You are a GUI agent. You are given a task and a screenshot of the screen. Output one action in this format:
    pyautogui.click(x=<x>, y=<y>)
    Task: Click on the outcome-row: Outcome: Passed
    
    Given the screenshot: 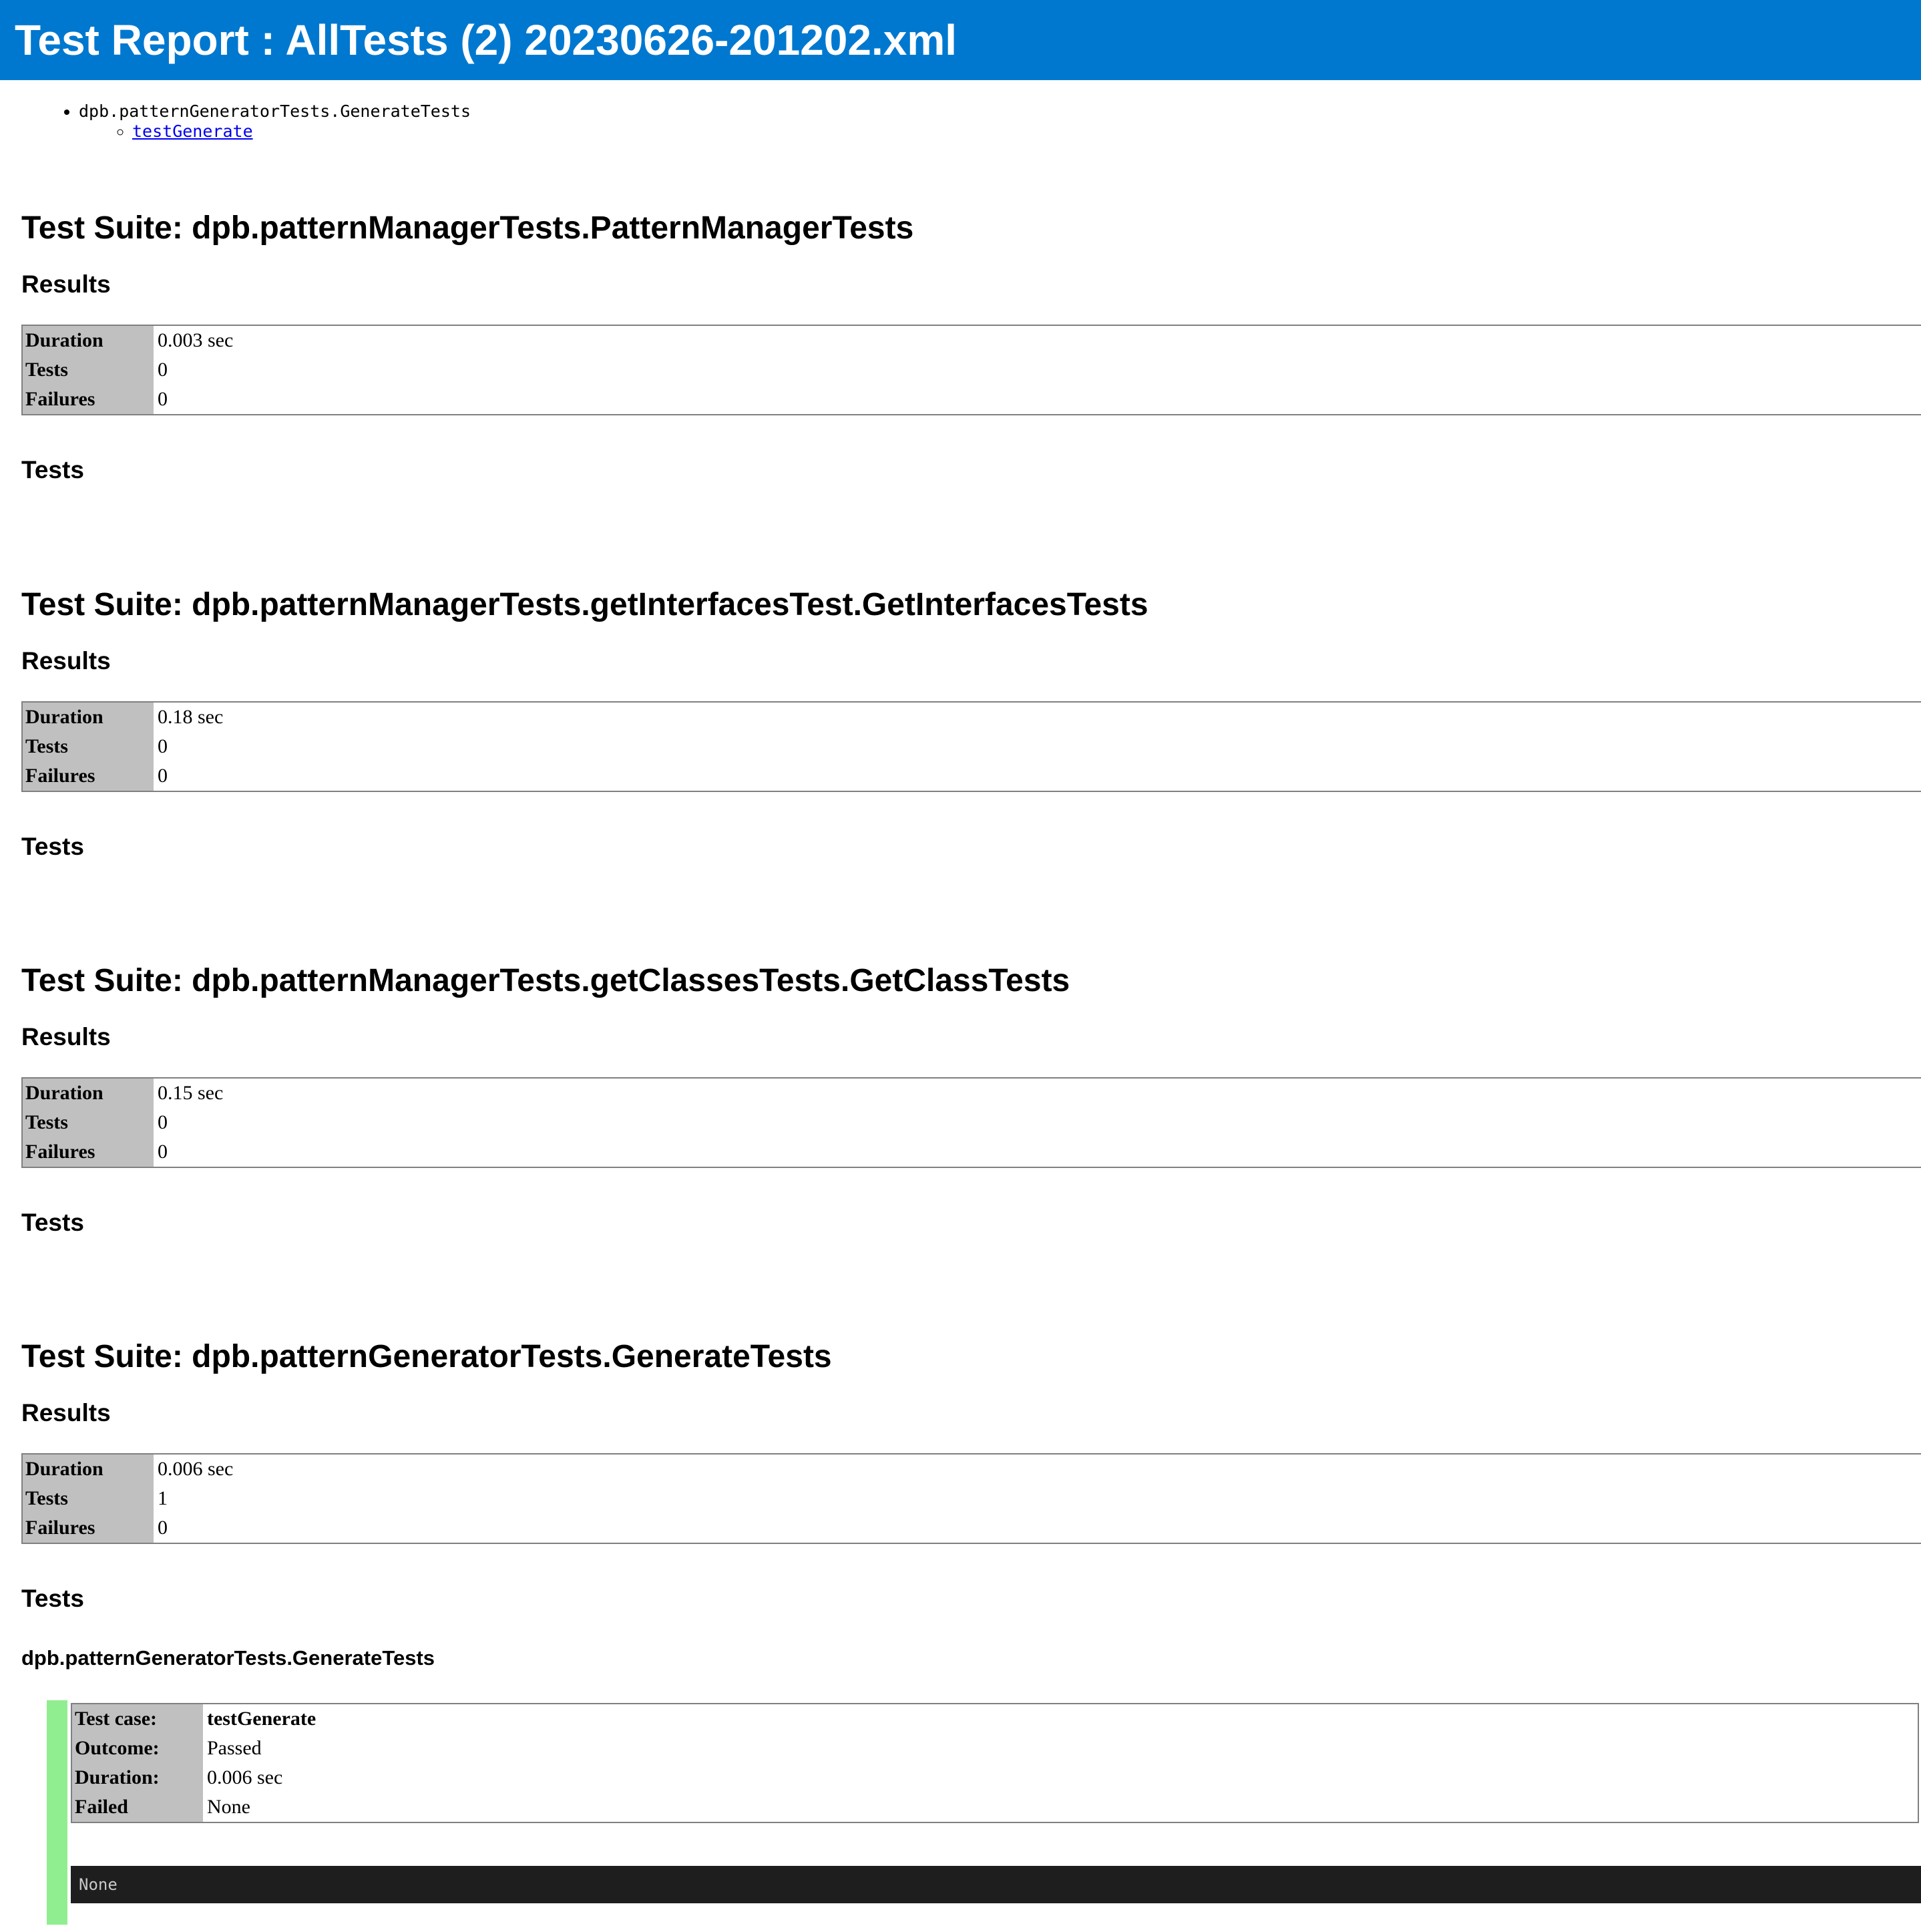 What is the action you would take?
    pyautogui.click(x=995, y=1748)
    